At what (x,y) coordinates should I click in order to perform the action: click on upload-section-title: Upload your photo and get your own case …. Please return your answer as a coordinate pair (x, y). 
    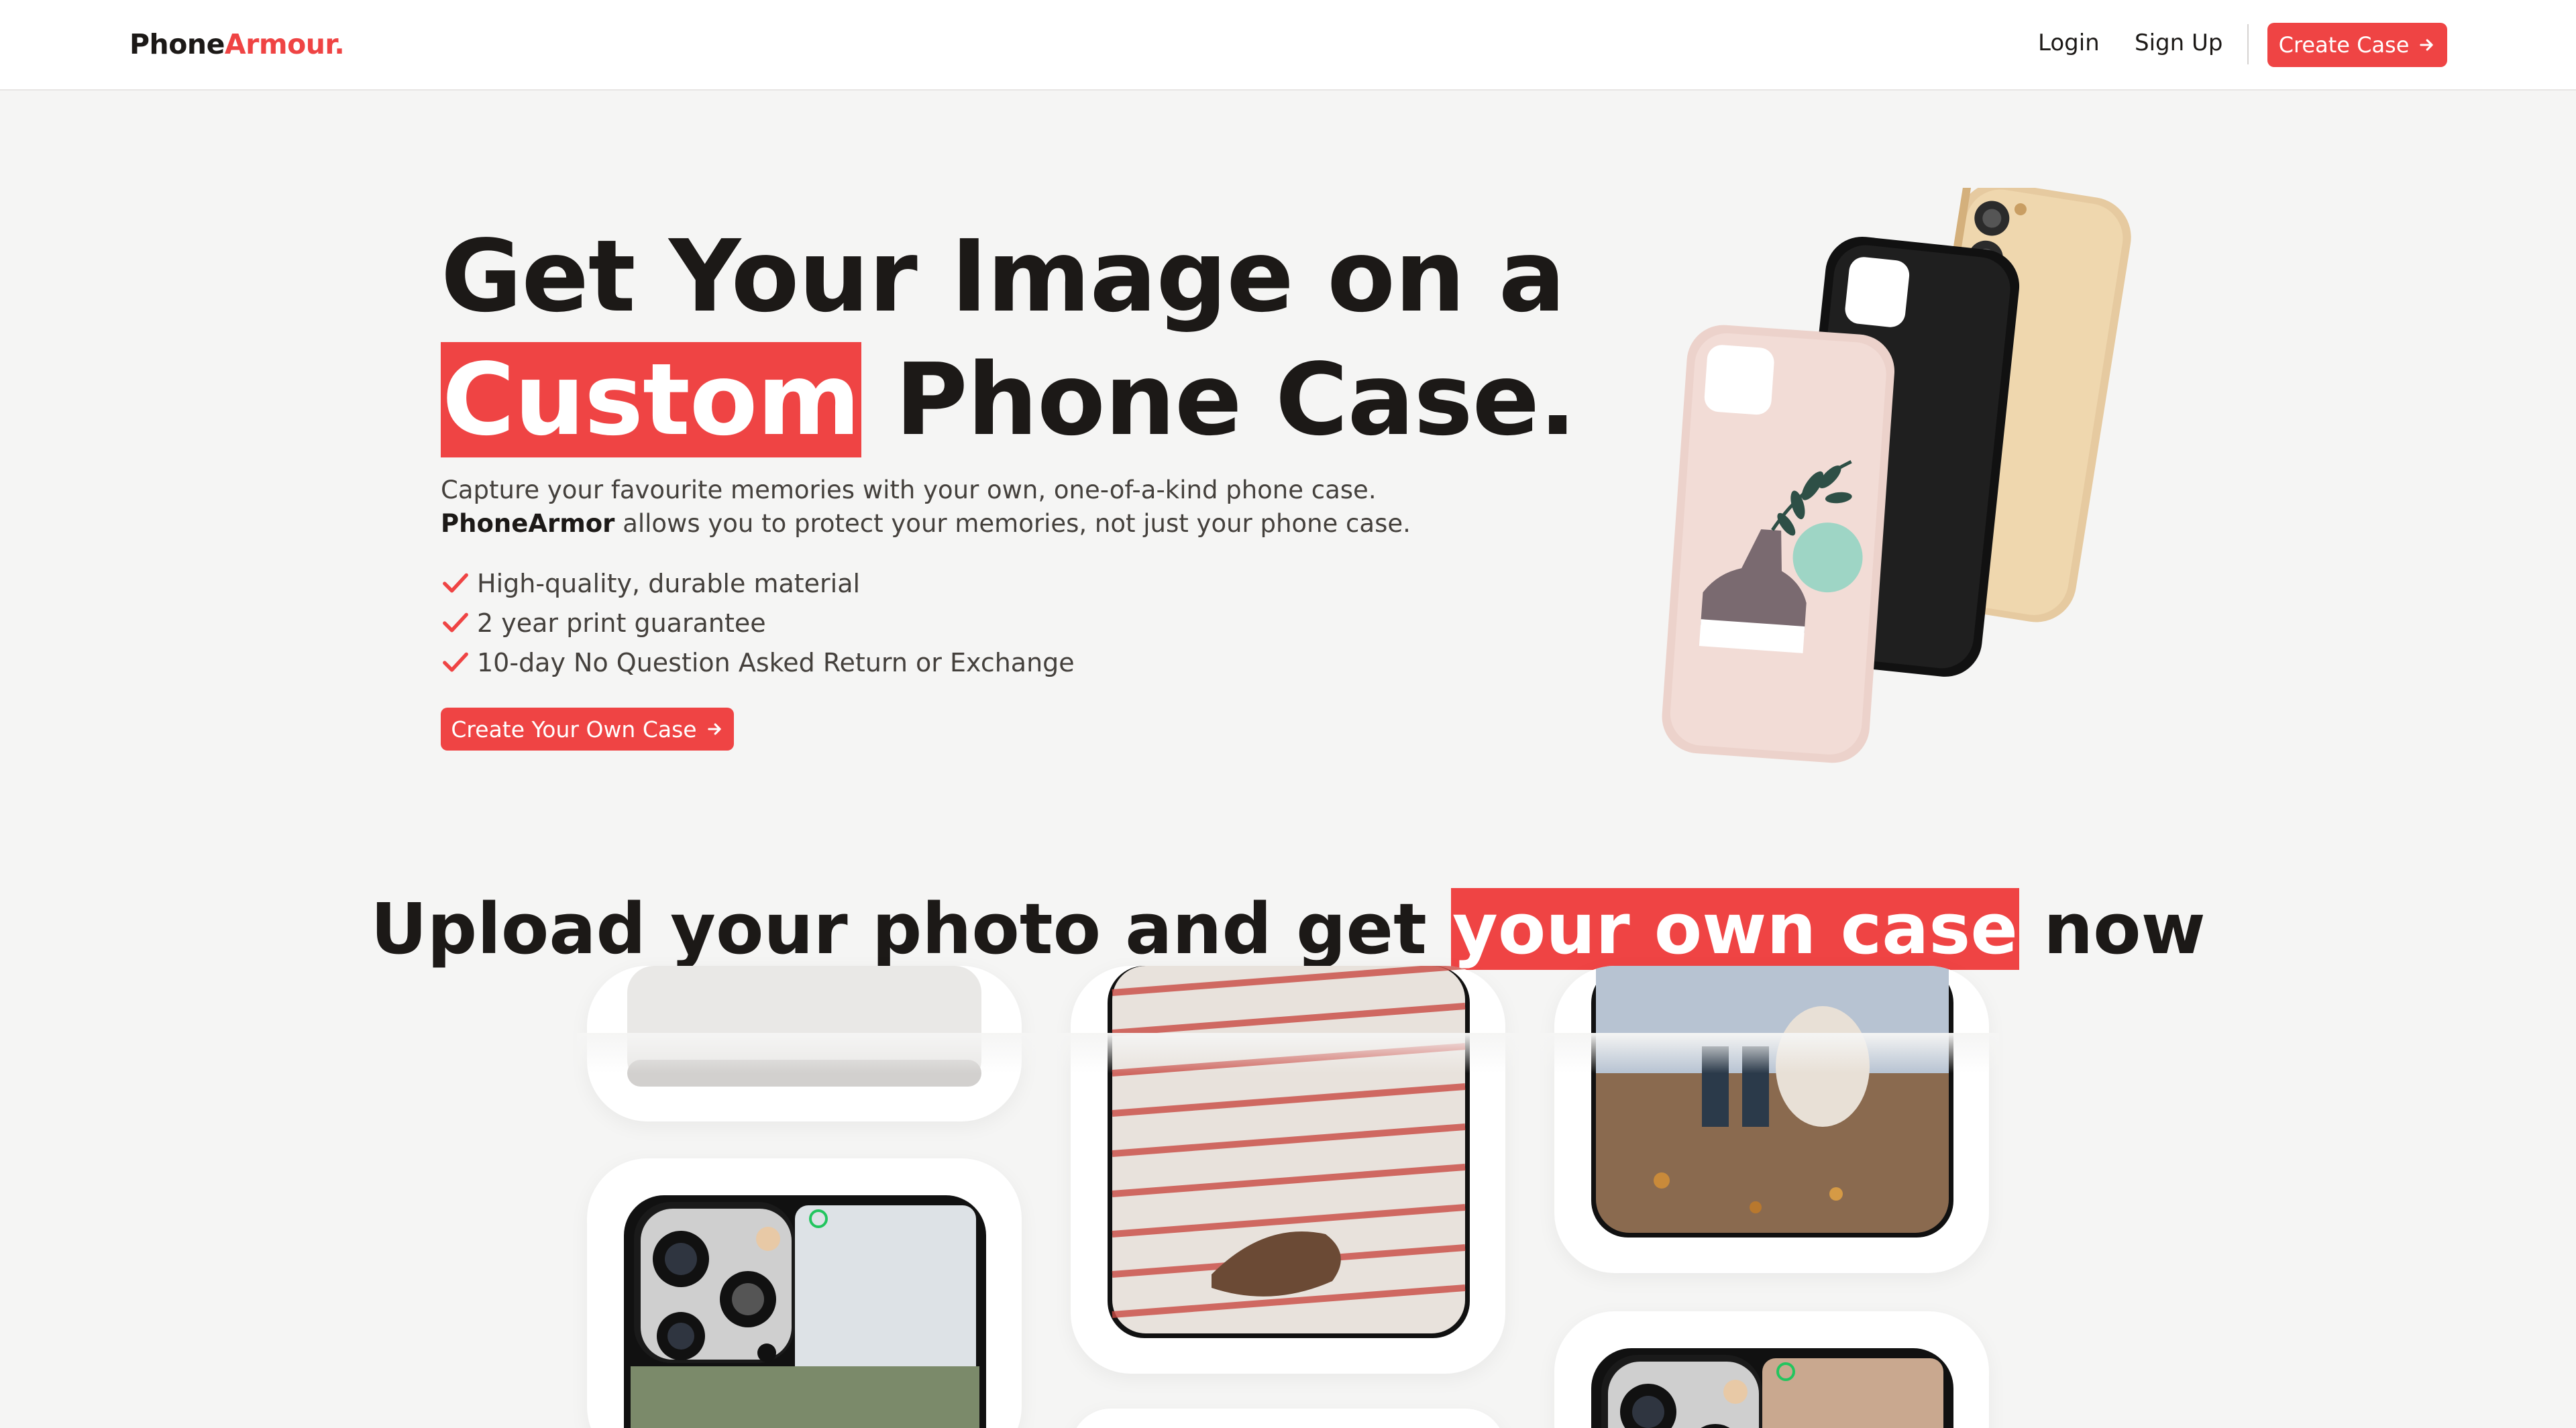
    Looking at the image, I should click on (1288, 929).